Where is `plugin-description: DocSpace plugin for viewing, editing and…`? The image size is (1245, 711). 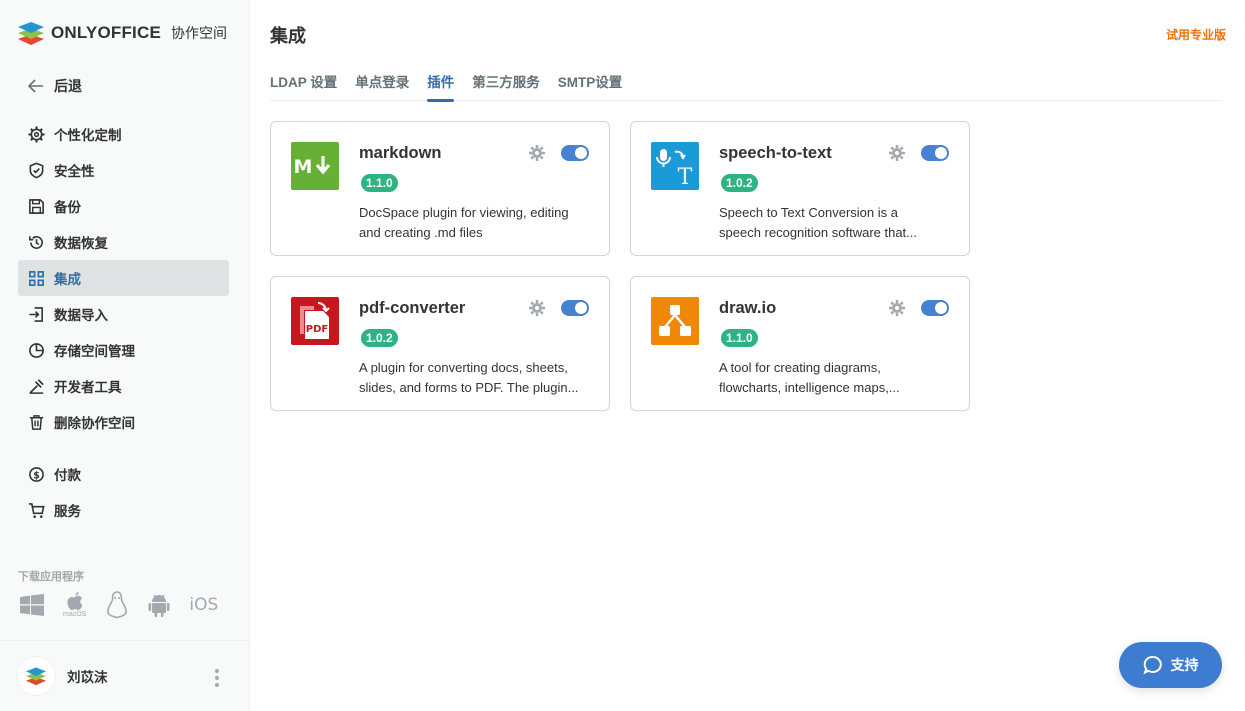
plugin-description: DocSpace plugin for viewing, editing and… is located at coordinates (479, 223).